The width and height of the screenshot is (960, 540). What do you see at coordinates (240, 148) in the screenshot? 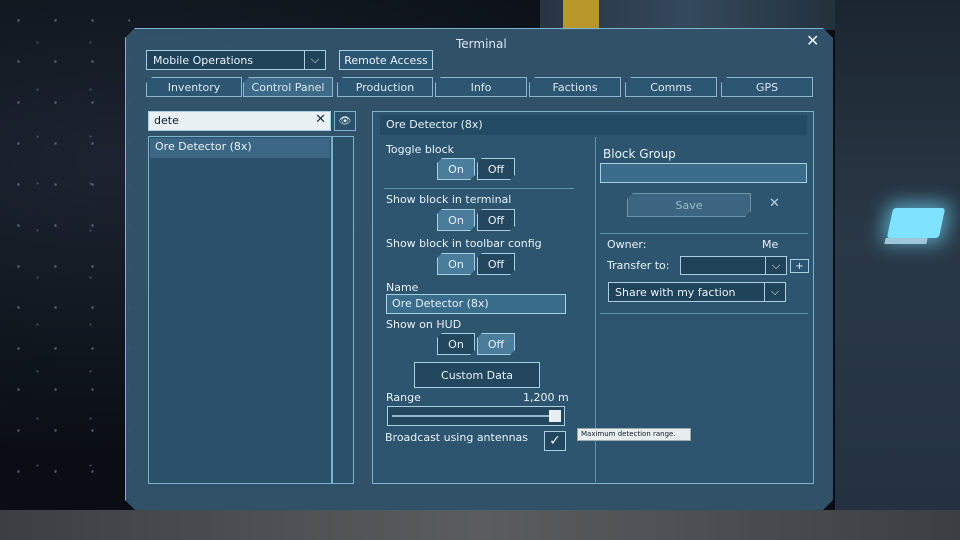
I see `list-item: Ore Detector (8x)` at bounding box center [240, 148].